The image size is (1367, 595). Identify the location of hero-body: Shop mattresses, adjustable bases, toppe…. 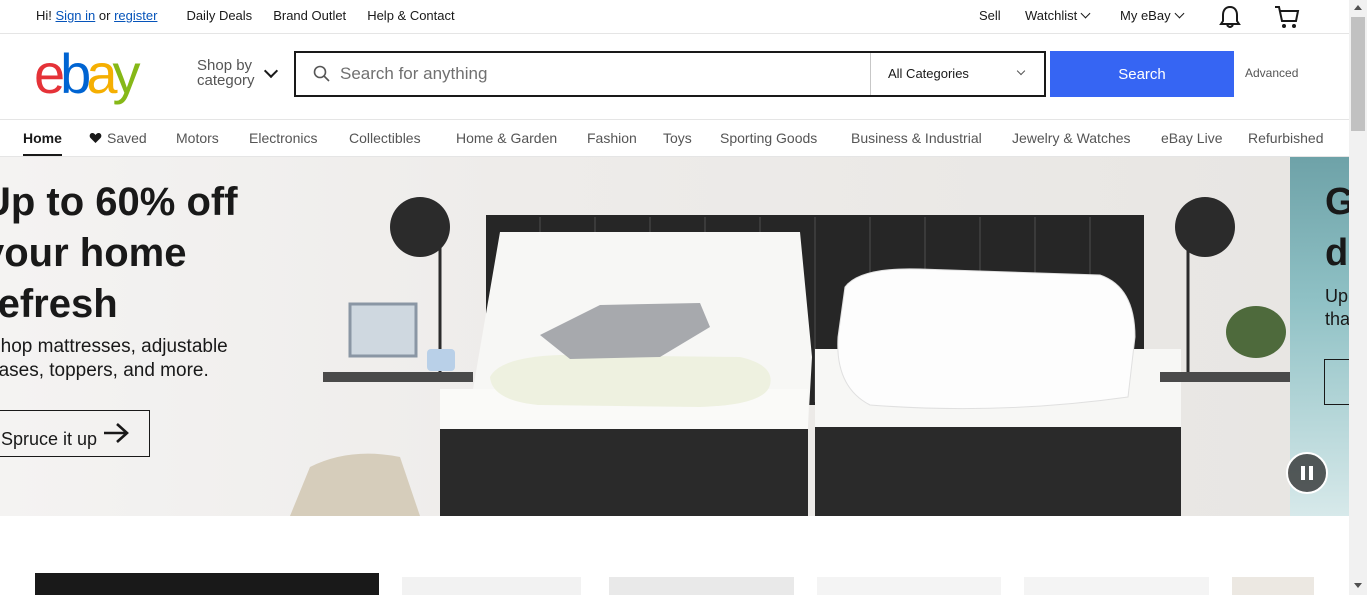
(114, 358).